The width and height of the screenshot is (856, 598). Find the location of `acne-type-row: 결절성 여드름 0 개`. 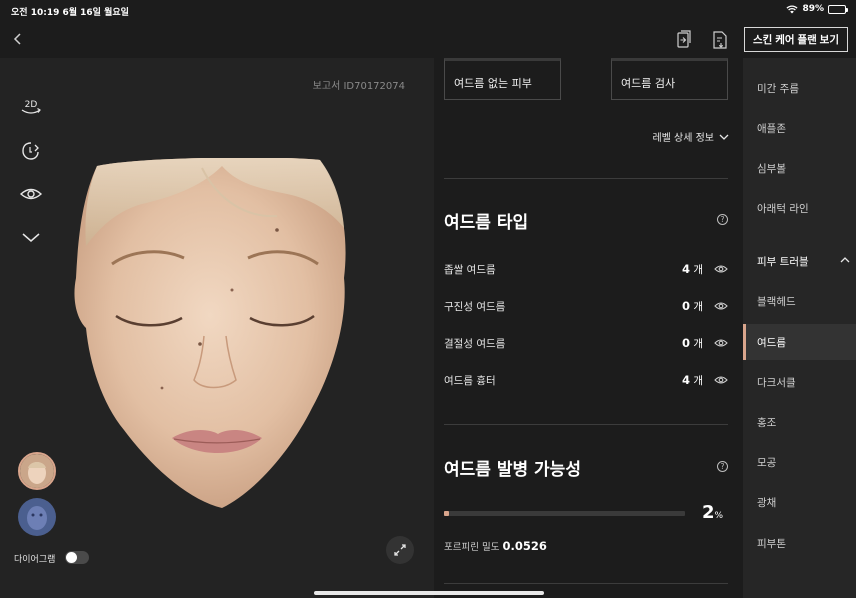

acne-type-row: 결절성 여드름 0 개 is located at coordinates (586, 344).